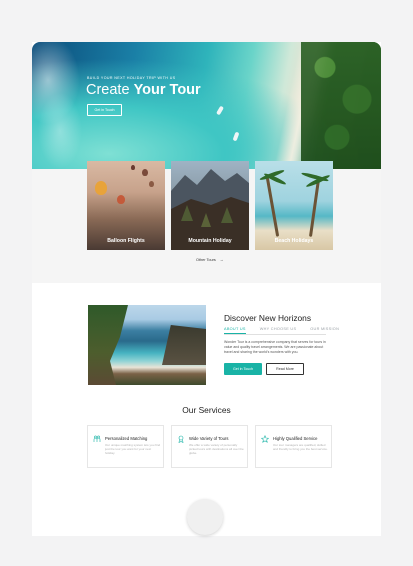 The width and height of the screenshot is (413, 566). Describe the element at coordinates (209, 438) in the screenshot. I see `service-title: Wide Variety of Tours` at that location.